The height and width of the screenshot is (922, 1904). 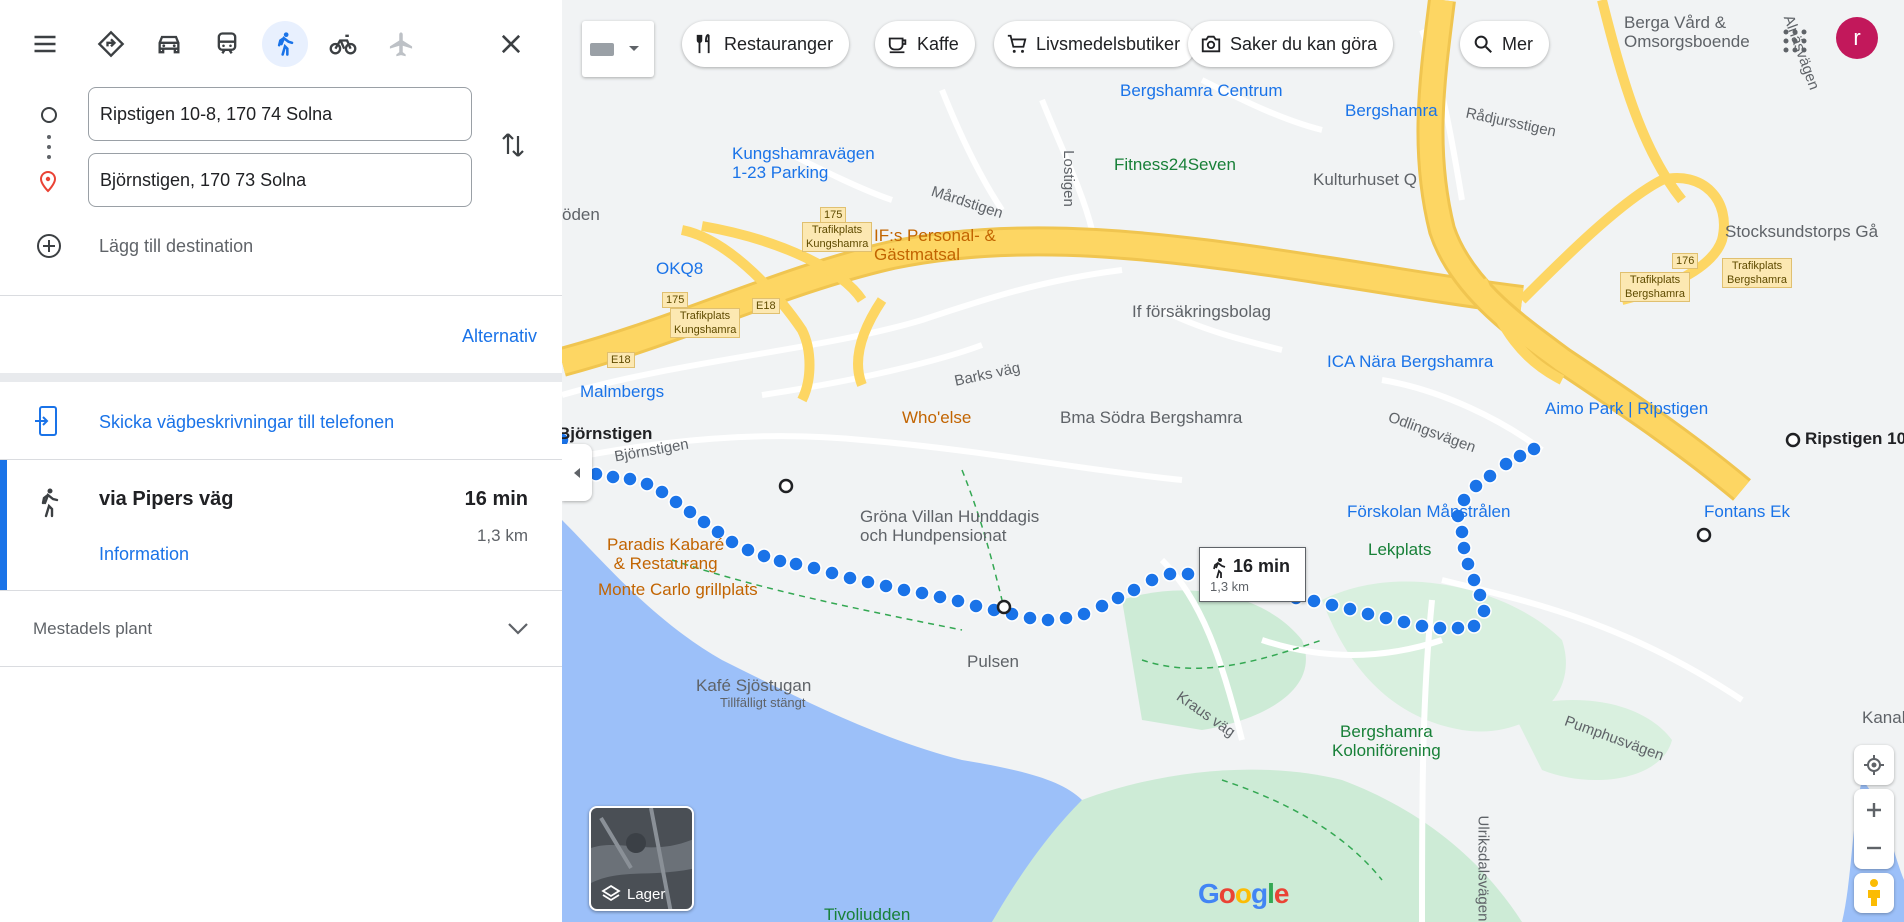 I want to click on destination-input: Björnstigen, 170 73 Solna, so click(x=280, y=180).